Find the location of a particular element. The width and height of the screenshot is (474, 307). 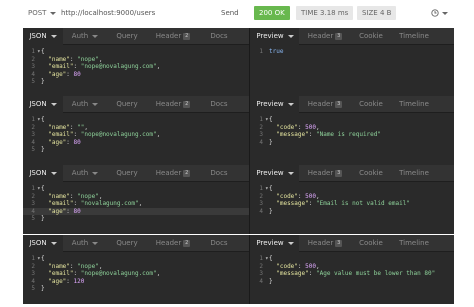

tab-docs-label: Docs is located at coordinates (219, 173).